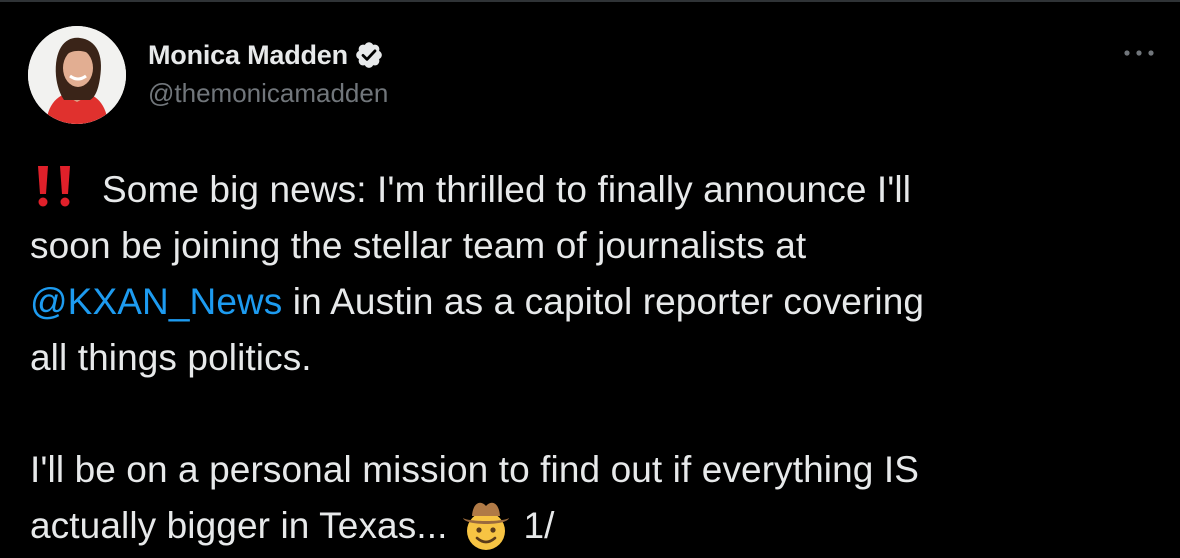 The width and height of the screenshot is (1180, 558). I want to click on avatar, so click(77, 75).